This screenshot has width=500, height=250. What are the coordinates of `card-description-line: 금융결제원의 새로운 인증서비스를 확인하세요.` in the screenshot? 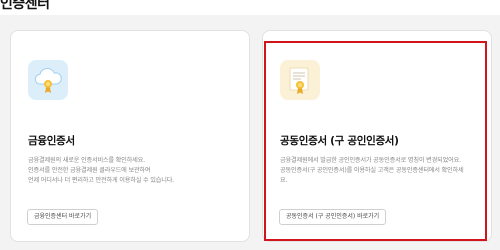 It's located at (86, 160).